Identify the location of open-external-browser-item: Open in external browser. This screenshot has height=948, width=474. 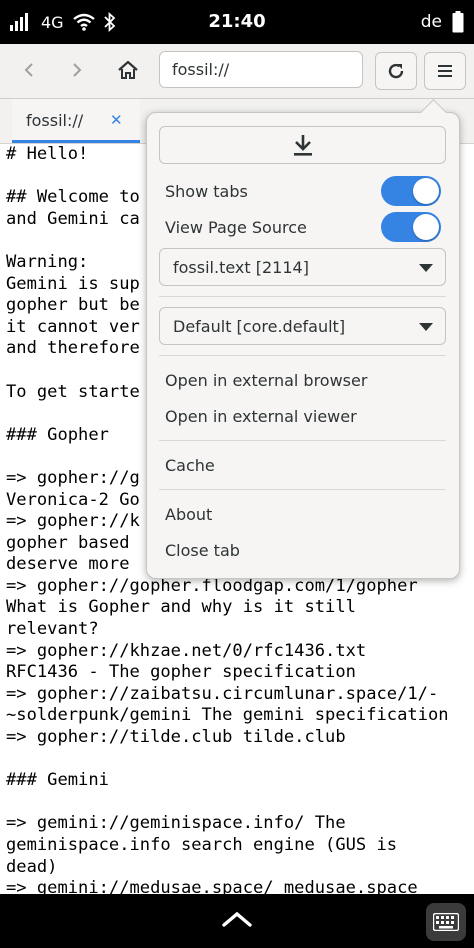
(266, 380).